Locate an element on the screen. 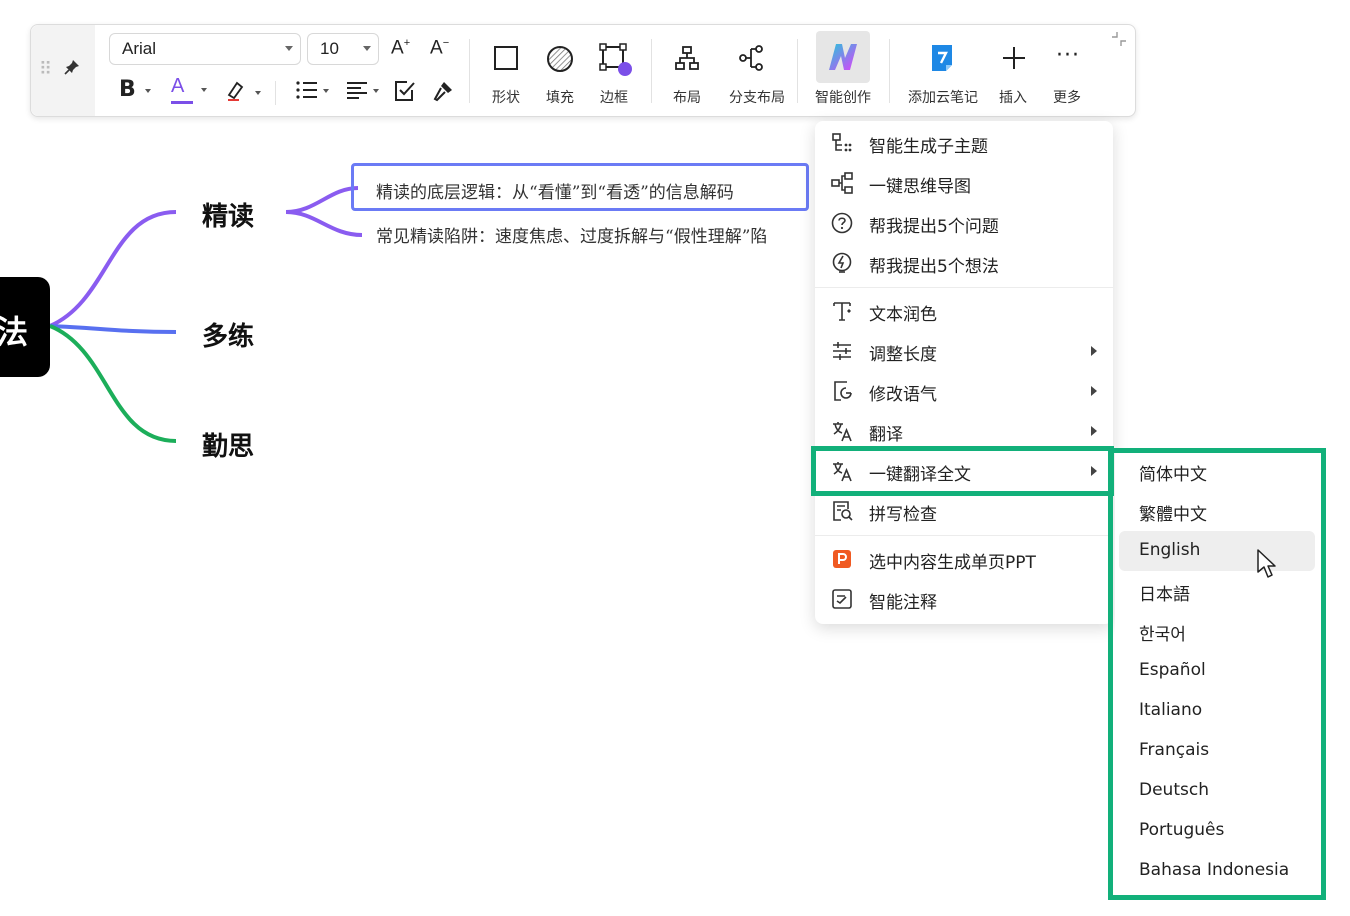  add-cloud-note-button: 添加云笔记 is located at coordinates (941, 74).